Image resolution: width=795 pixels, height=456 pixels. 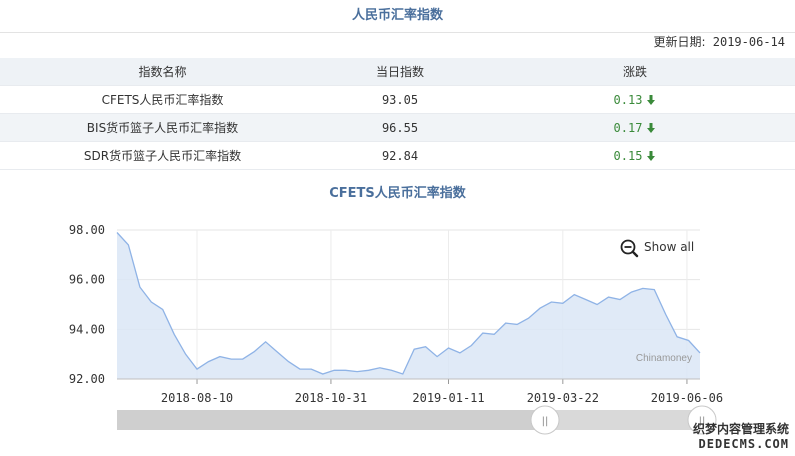 I want to click on y-tick-label: 94.00, so click(x=87, y=329).